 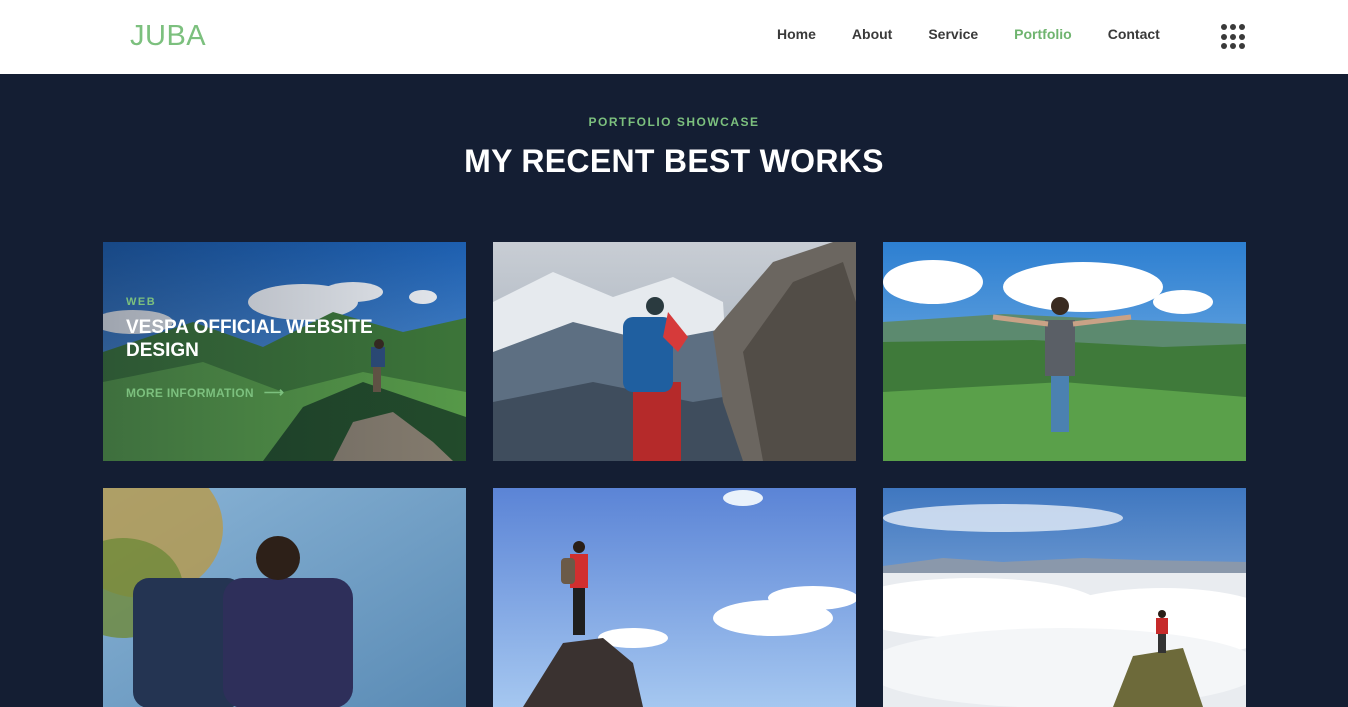 I want to click on nav-about: About, so click(x=872, y=34).